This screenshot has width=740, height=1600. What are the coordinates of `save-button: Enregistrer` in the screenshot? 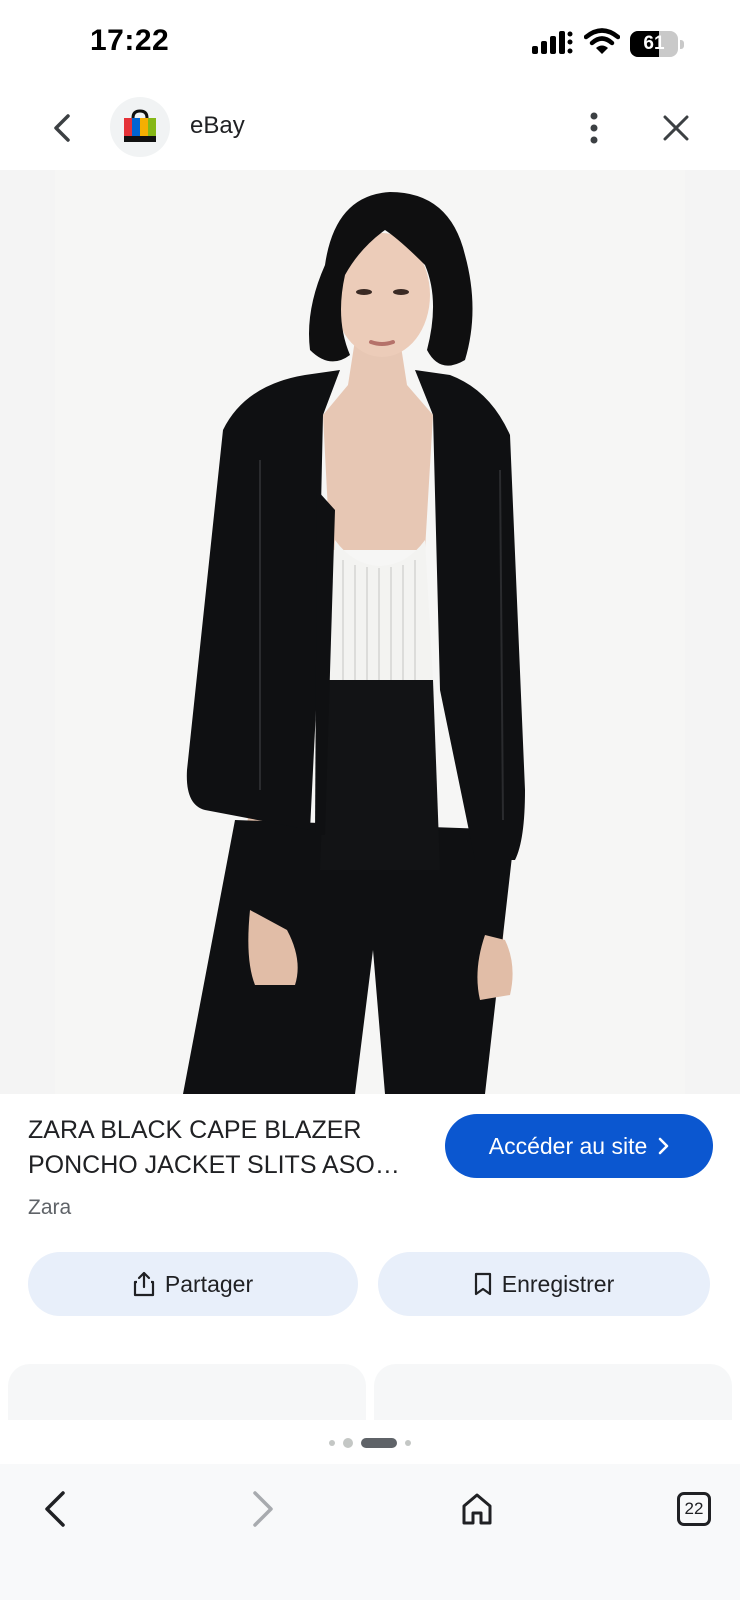 It's located at (544, 1284).